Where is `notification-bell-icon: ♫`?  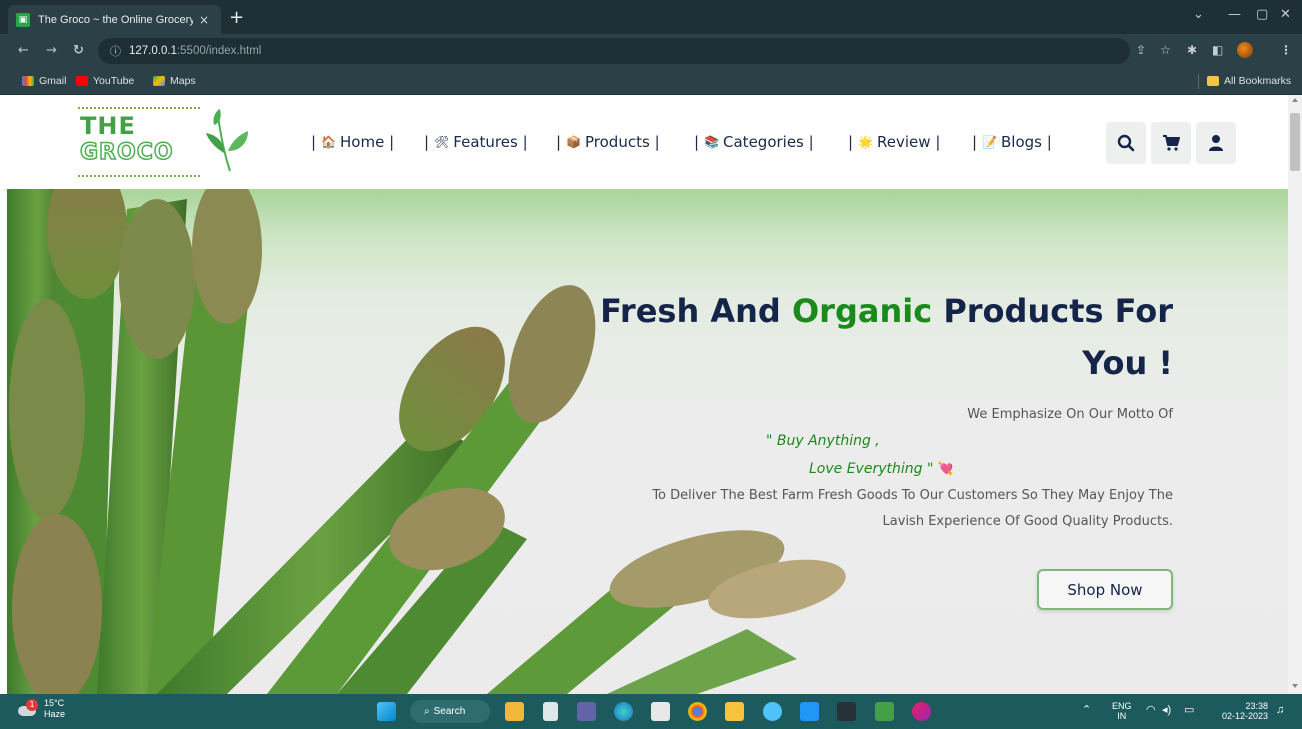 notification-bell-icon: ♫ is located at coordinates (1280, 710).